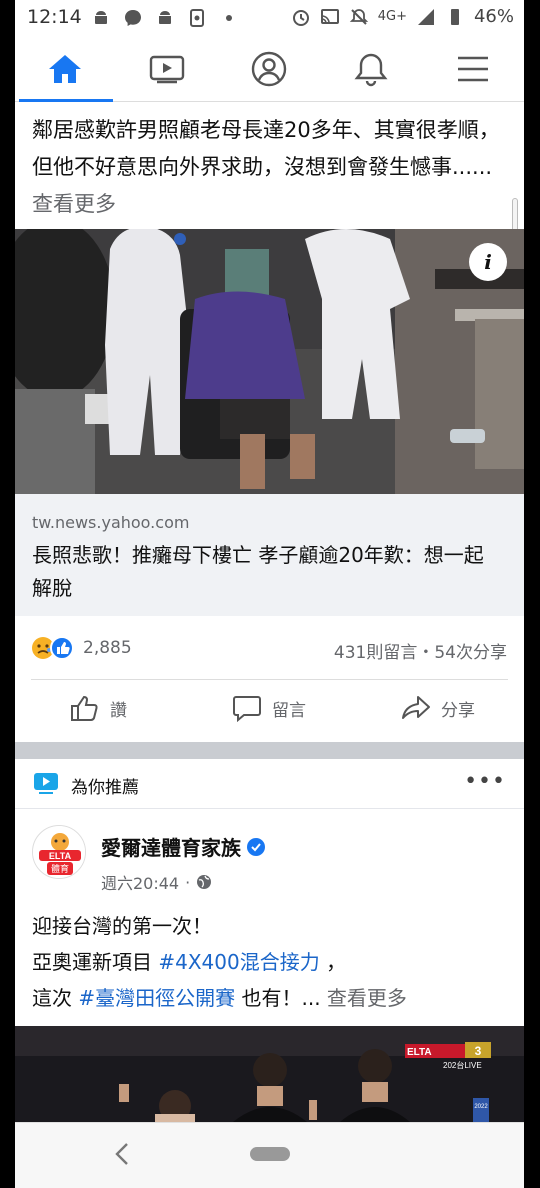  I want to click on tab-watch, so click(167, 69).